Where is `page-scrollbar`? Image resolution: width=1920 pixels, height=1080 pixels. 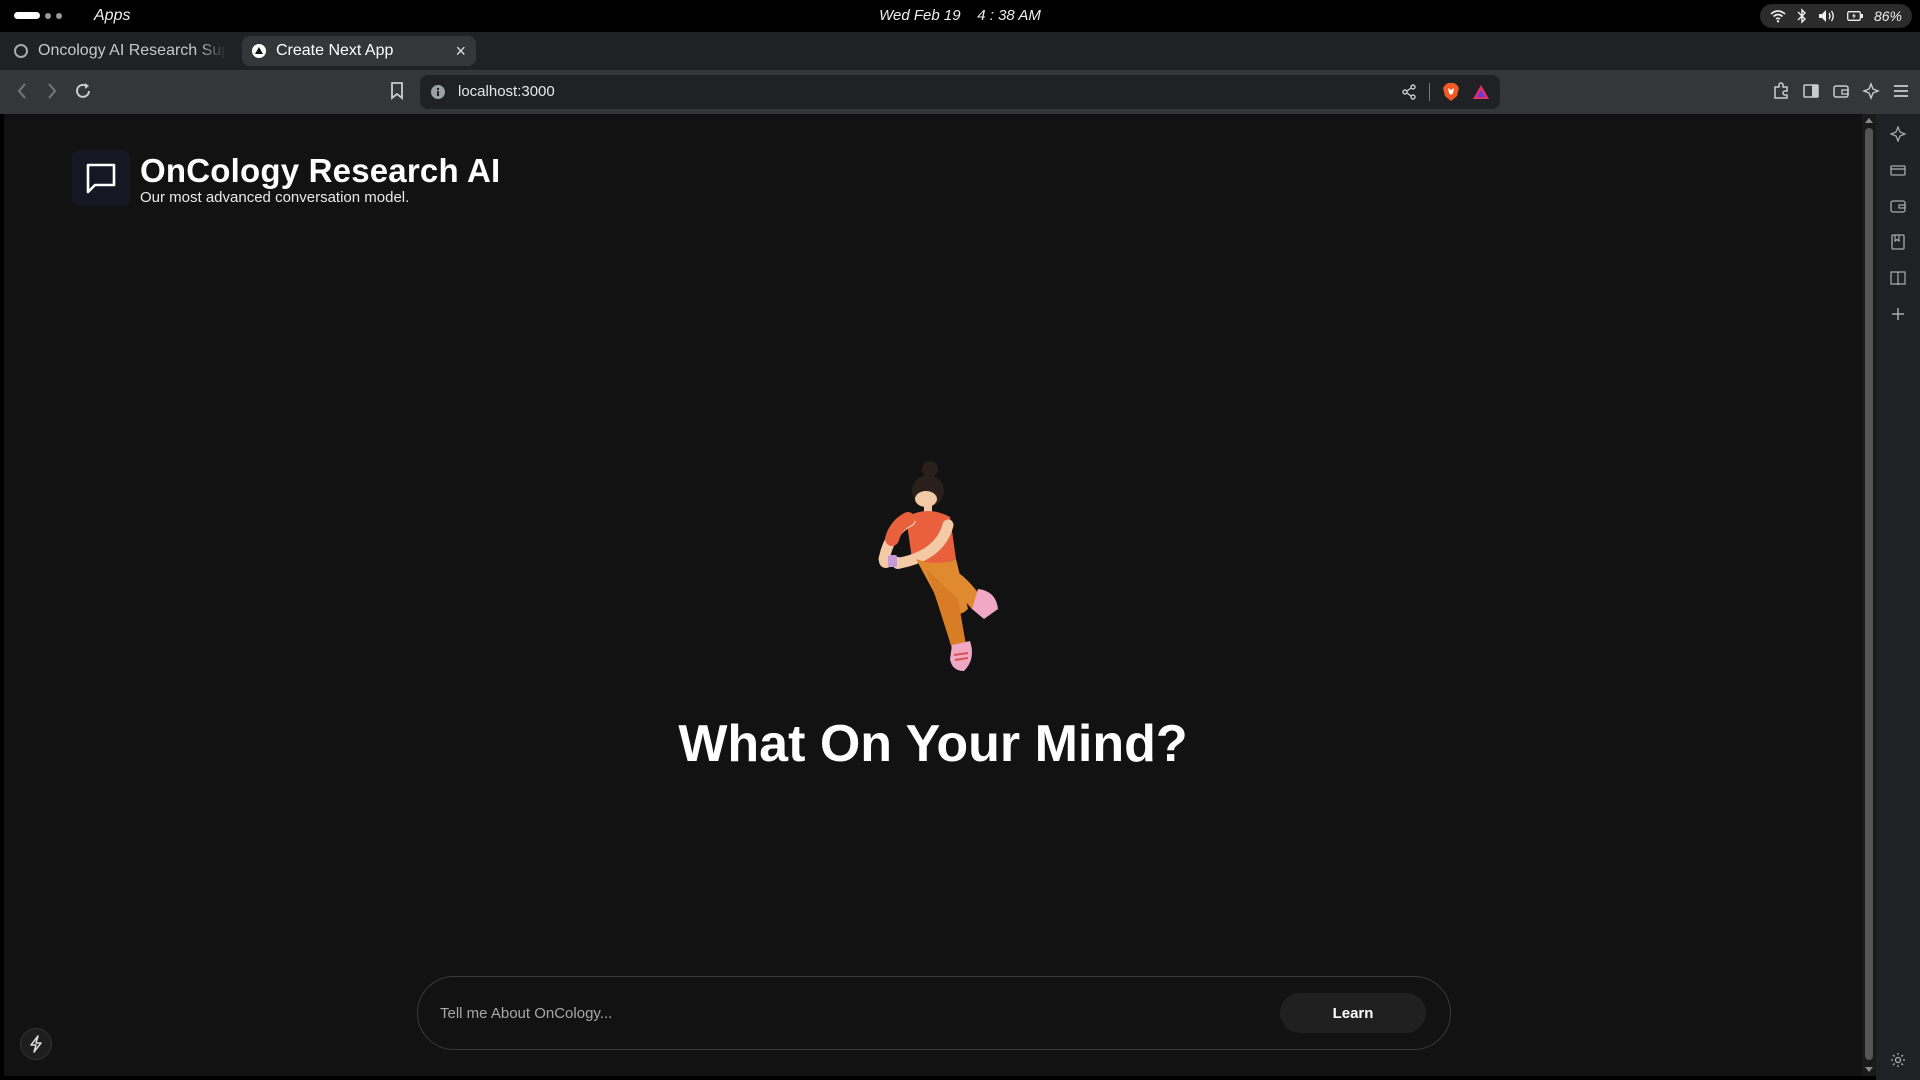 page-scrollbar is located at coordinates (1869, 595).